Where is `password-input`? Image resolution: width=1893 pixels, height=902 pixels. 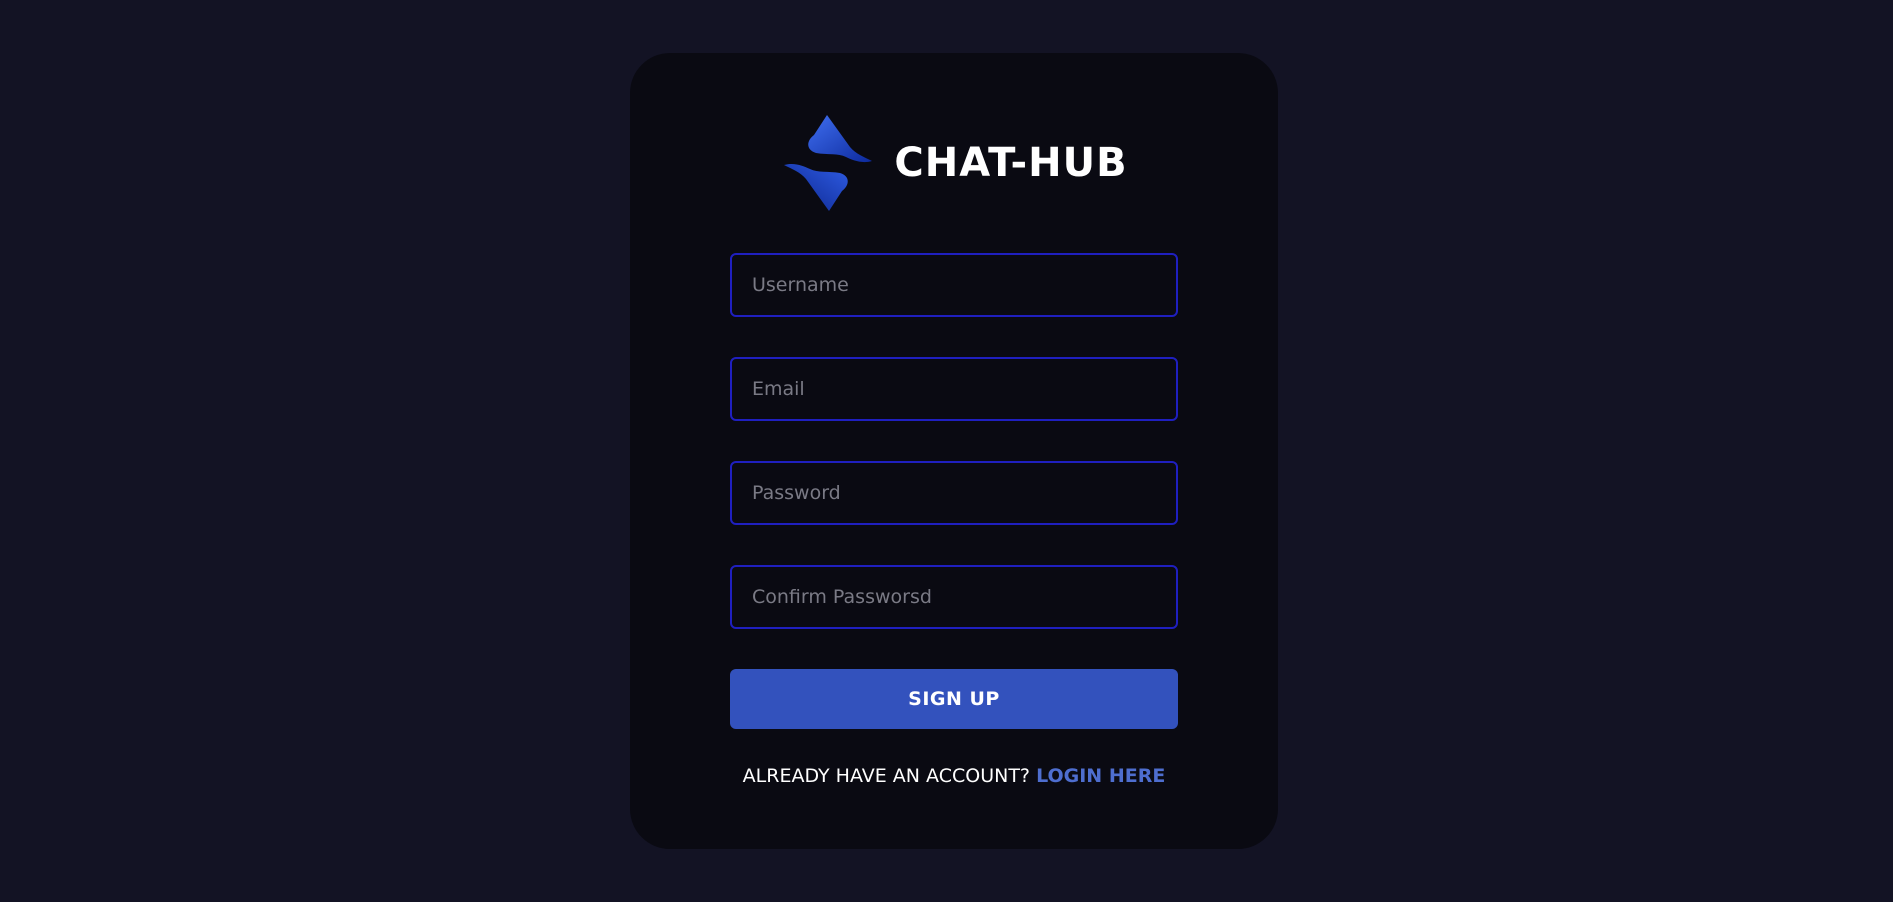 password-input is located at coordinates (954, 493).